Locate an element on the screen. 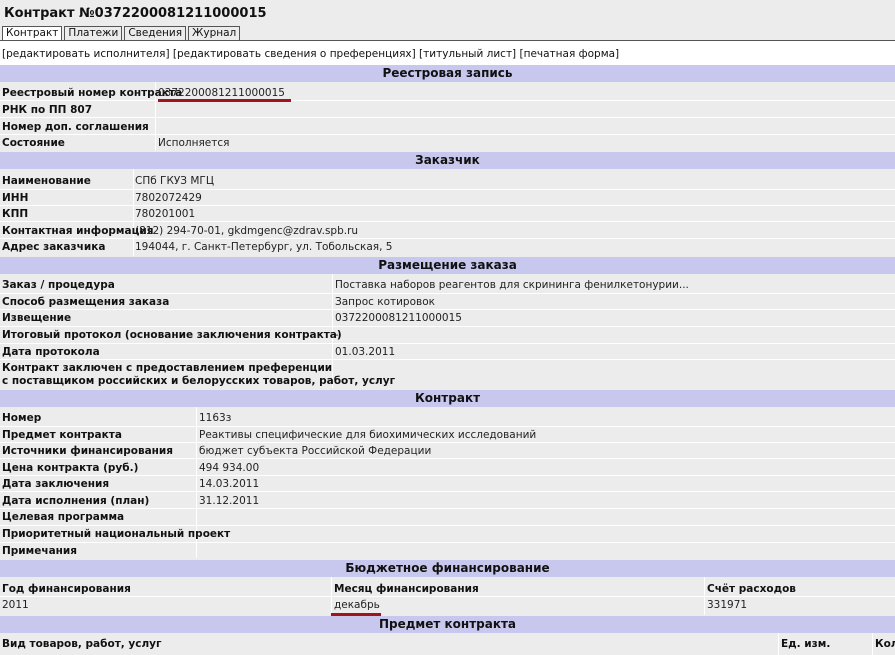 The image size is (895, 655). field-value: 14.03.2011 is located at coordinates (229, 484).